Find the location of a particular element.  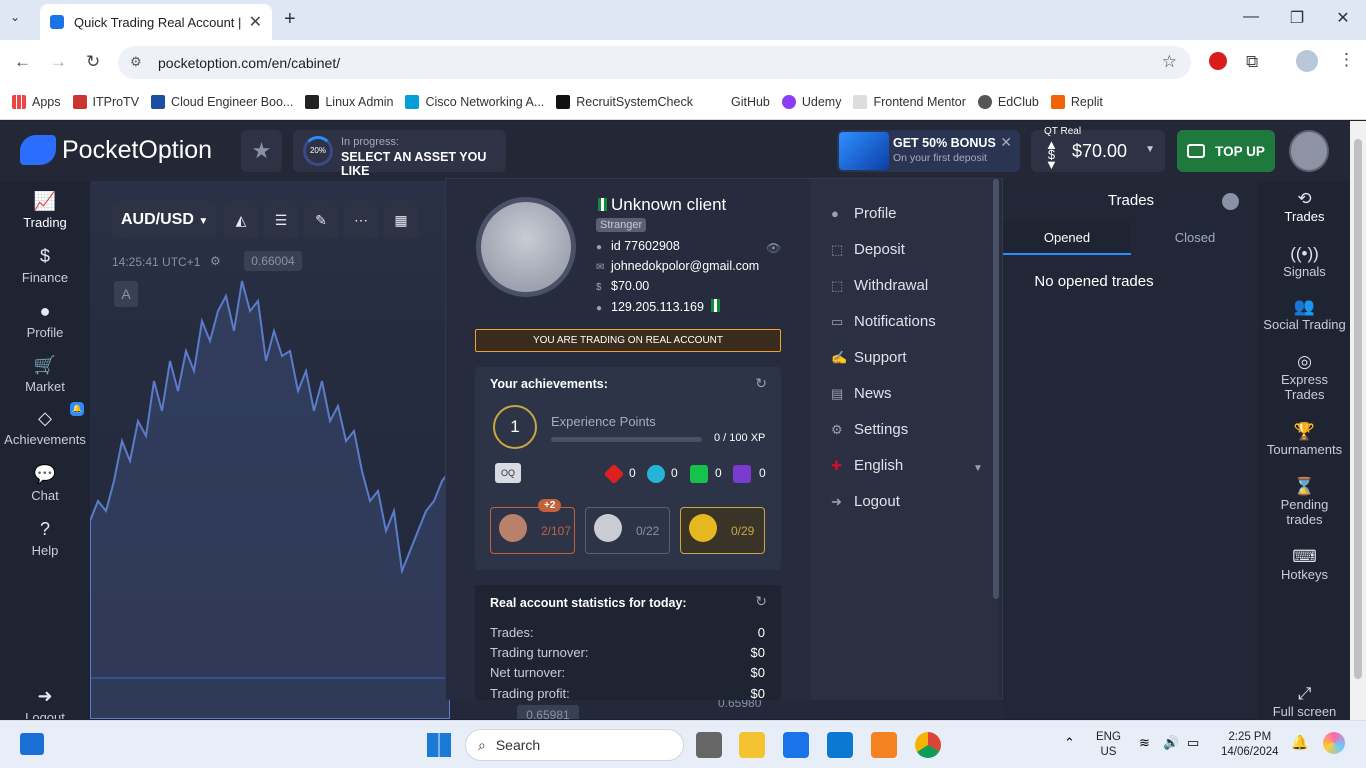

browser-menu-icon: ⋮ is located at coordinates (1346, 60).